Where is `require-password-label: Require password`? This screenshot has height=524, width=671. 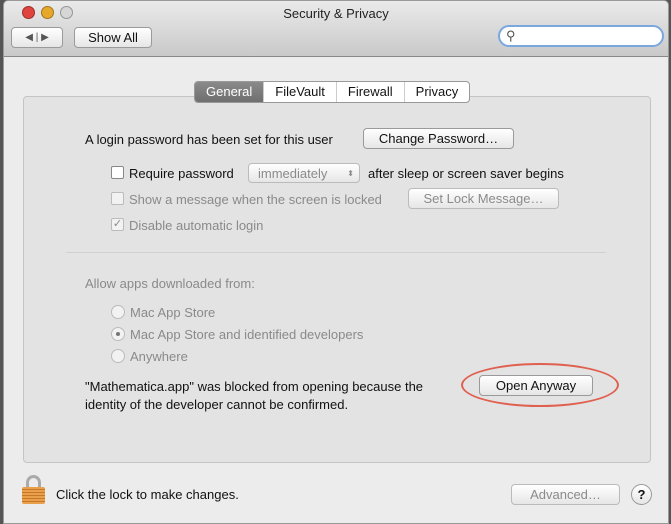 require-password-label: Require password is located at coordinates (181, 173).